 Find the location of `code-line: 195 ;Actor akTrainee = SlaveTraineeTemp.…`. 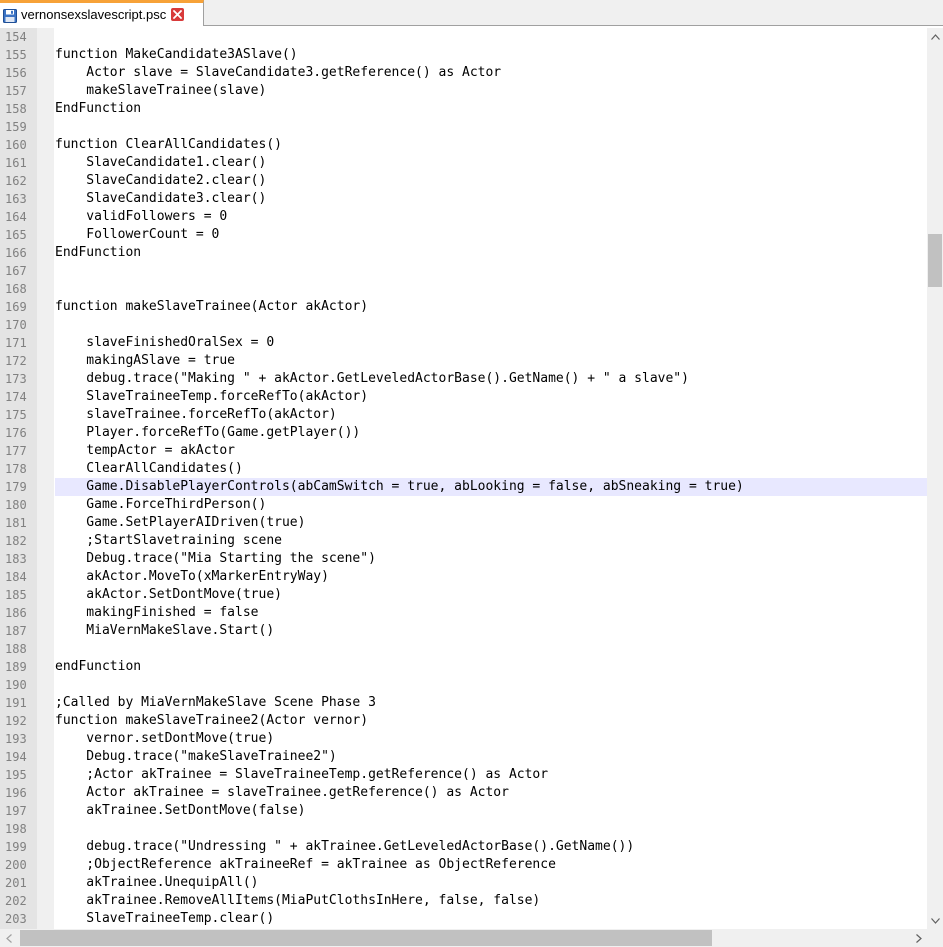

code-line: 195 ;Actor akTrainee = SlaveTraineeTemp.… is located at coordinates (463, 775).